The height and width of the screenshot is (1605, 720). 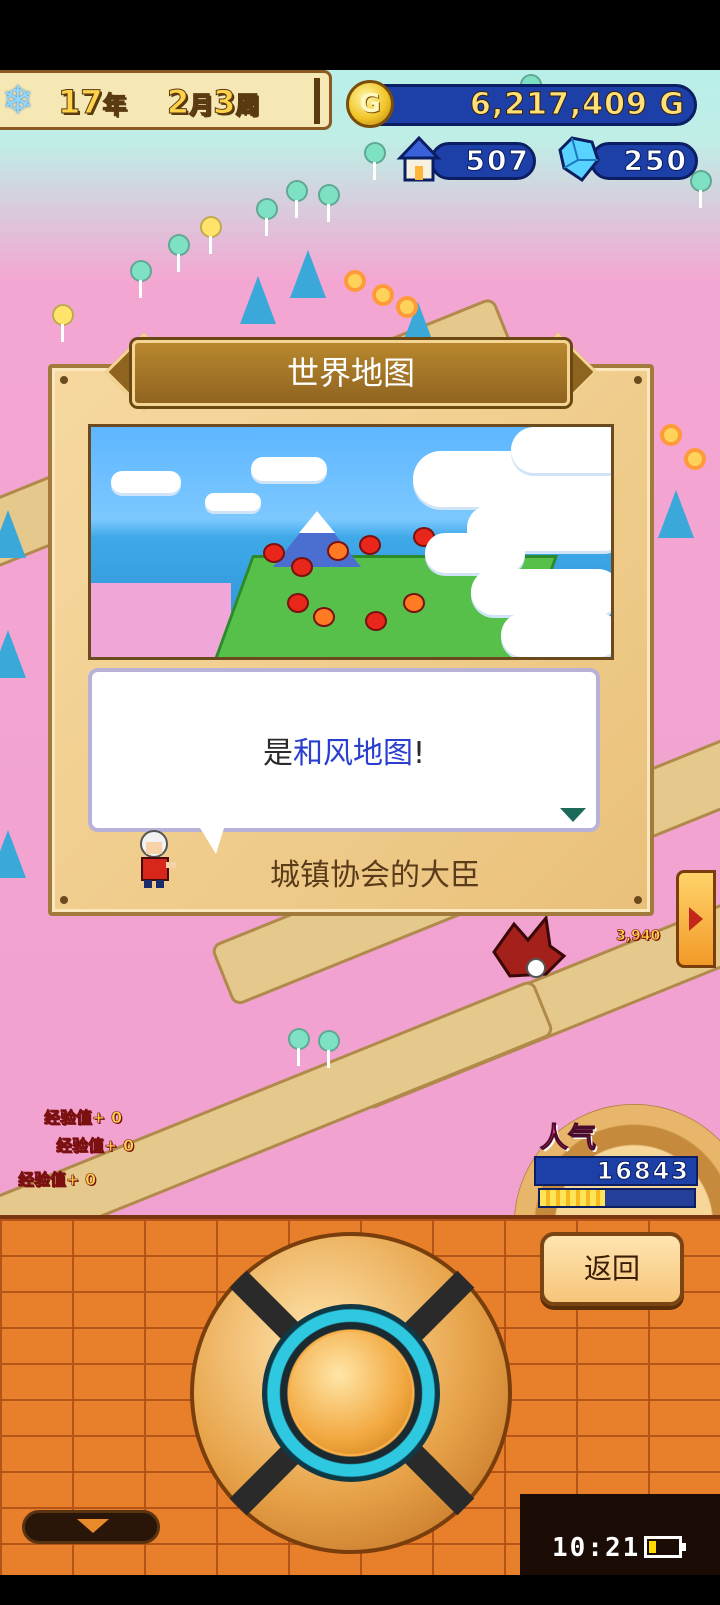 What do you see at coordinates (158, 859) in the screenshot?
I see `minister-avatar` at bounding box center [158, 859].